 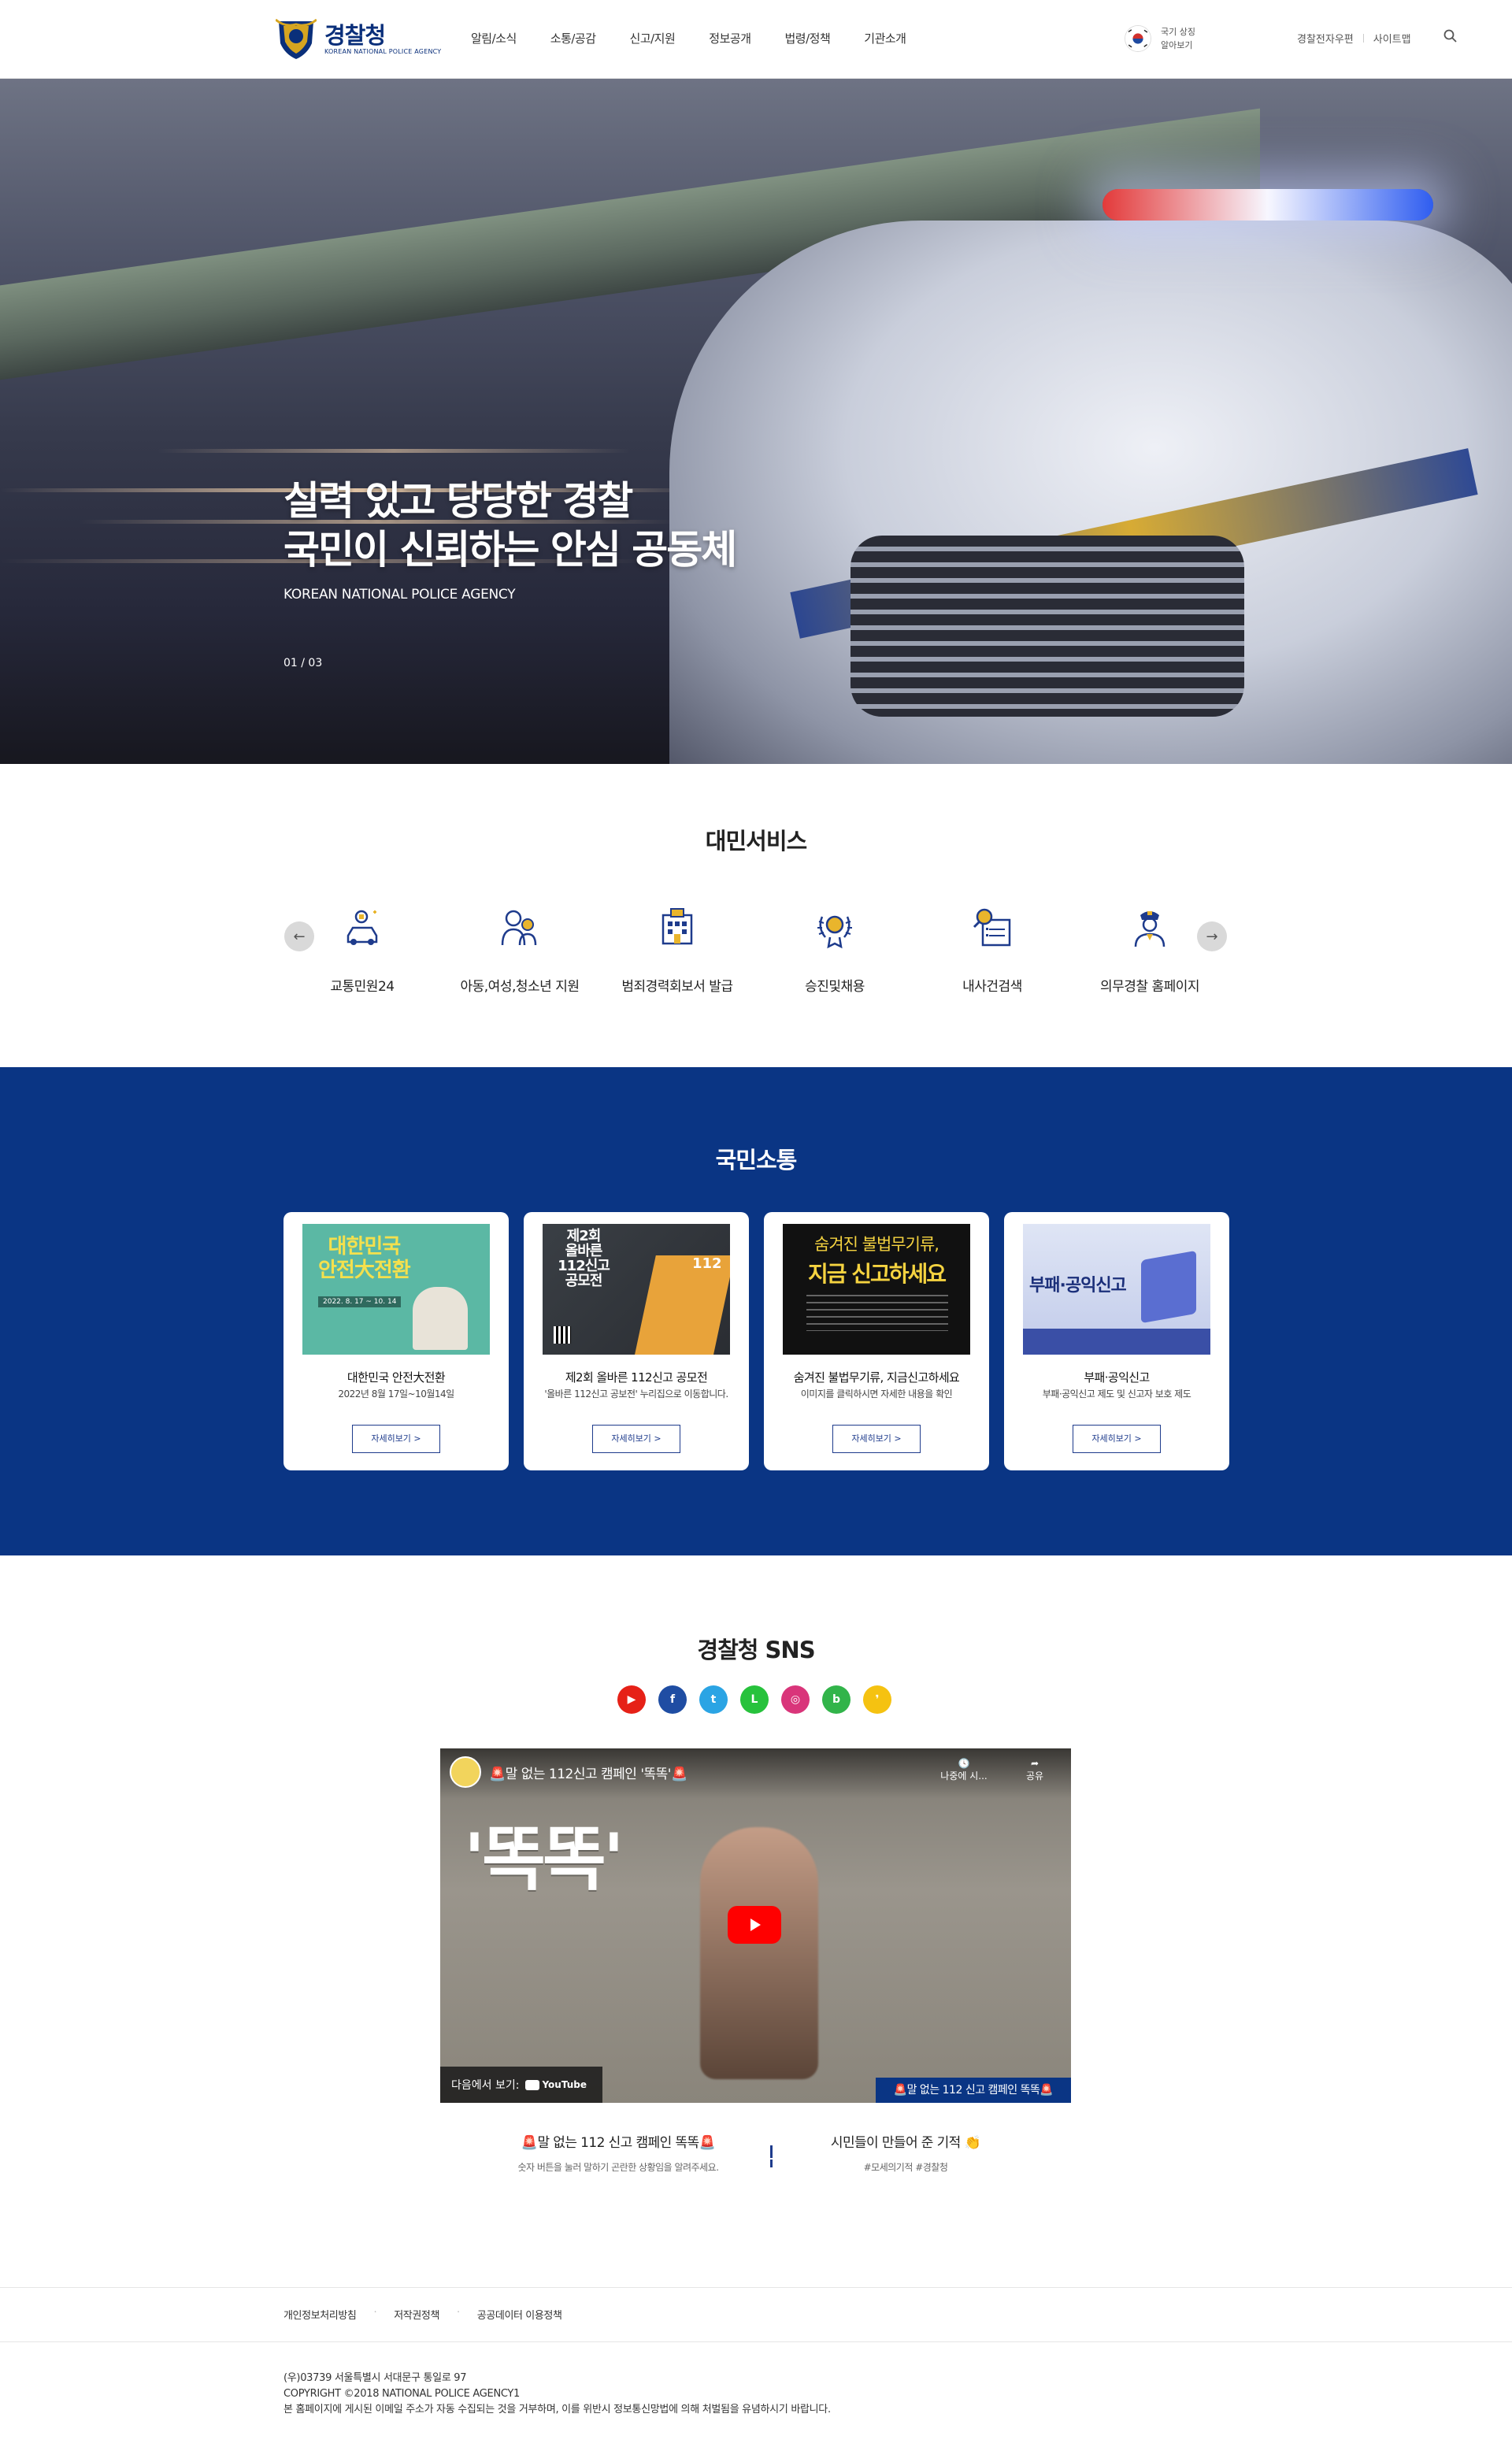 What do you see at coordinates (631, 1699) in the screenshot?
I see `youtube-icon: ▶` at bounding box center [631, 1699].